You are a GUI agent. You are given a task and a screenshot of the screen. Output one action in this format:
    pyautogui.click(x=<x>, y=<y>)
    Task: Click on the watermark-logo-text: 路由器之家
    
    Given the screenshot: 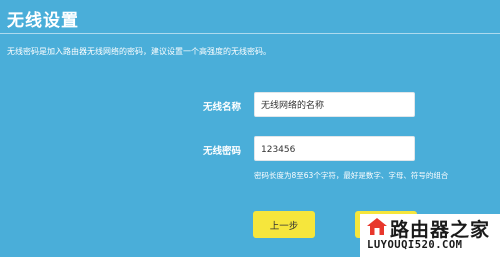 What is the action you would take?
    pyautogui.click(x=440, y=230)
    